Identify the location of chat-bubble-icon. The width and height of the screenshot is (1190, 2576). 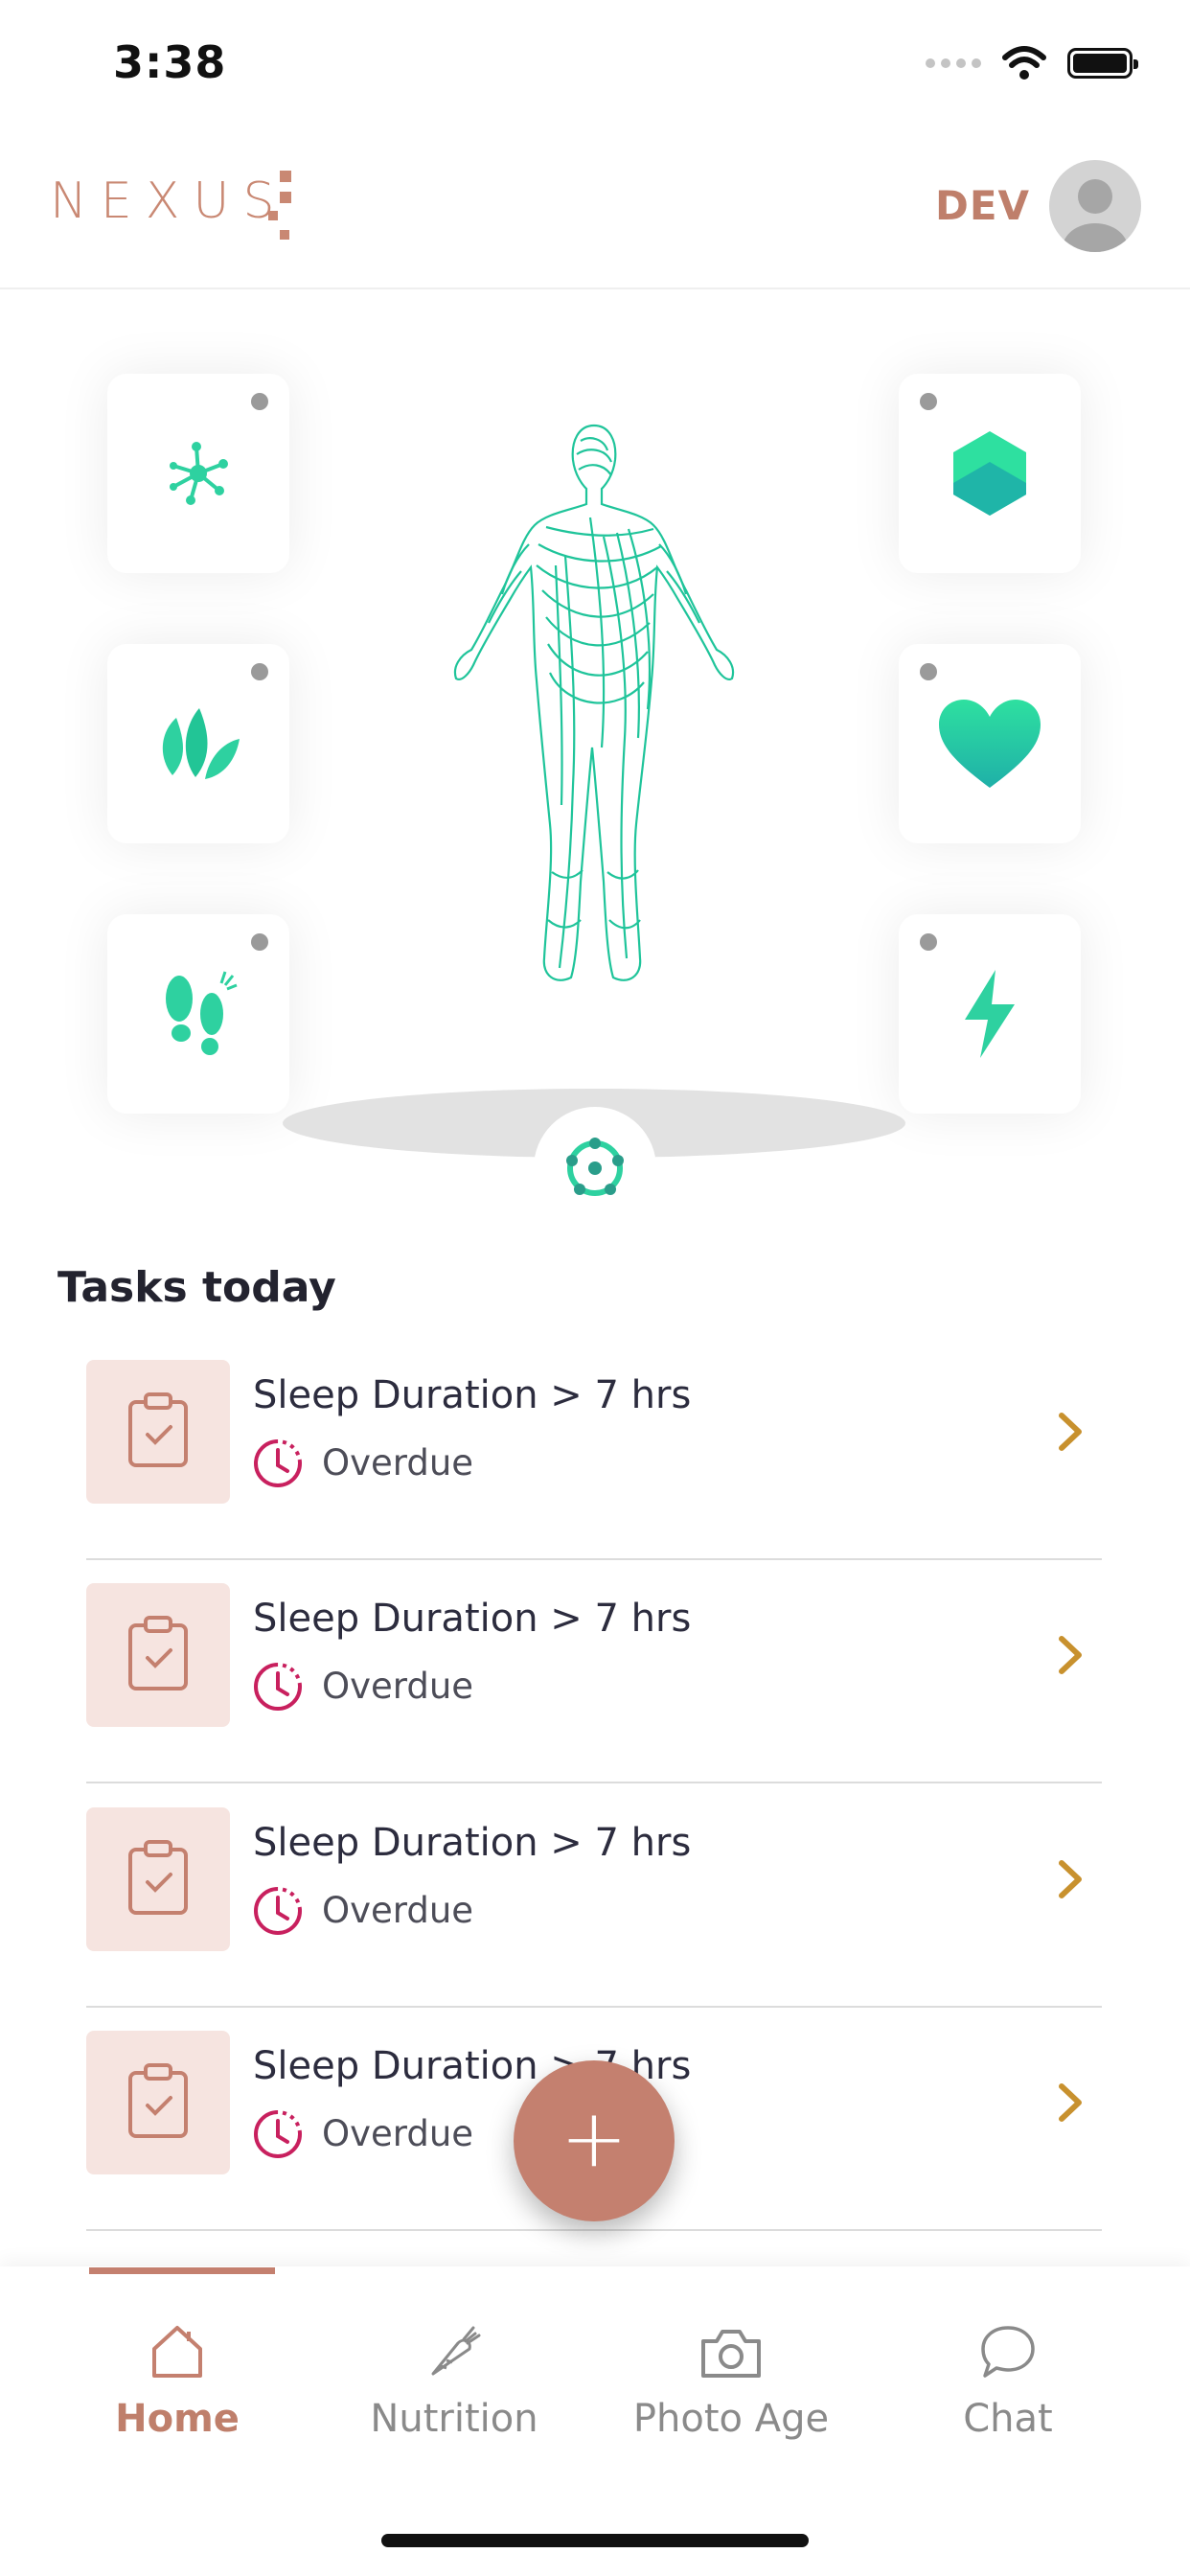
(1008, 2352).